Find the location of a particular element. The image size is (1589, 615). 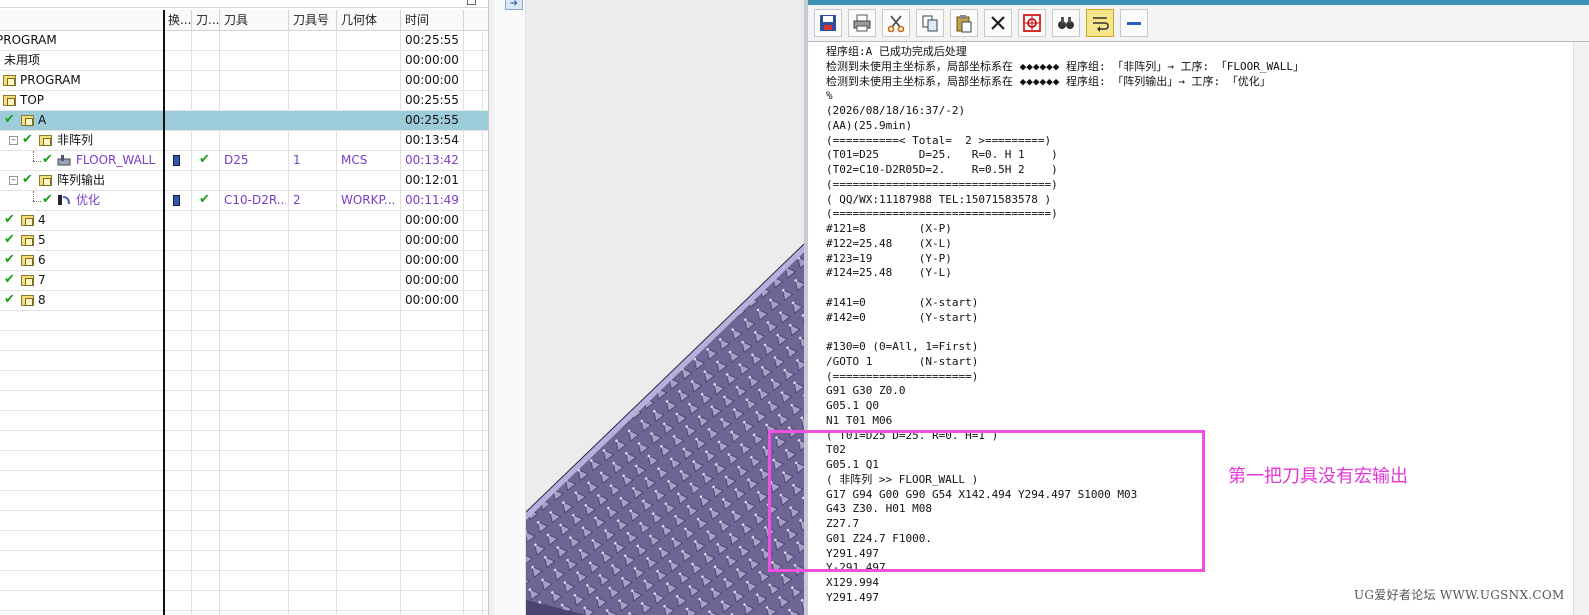

highlight-box is located at coordinates (986, 501).